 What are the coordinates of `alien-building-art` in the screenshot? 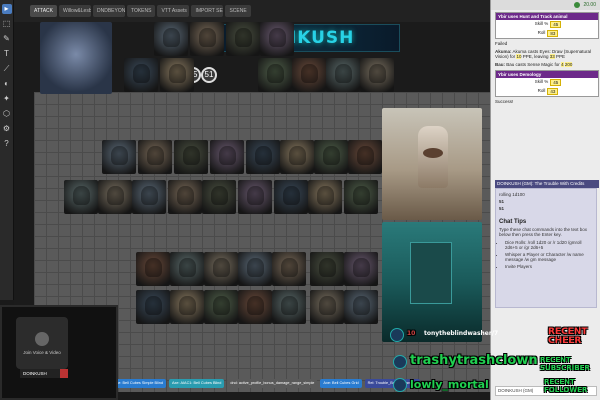 It's located at (432, 164).